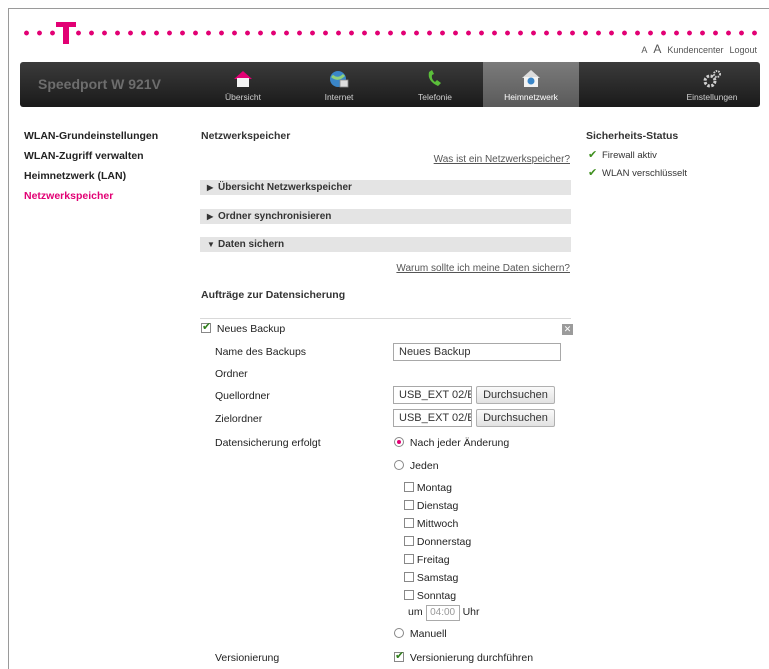  I want to click on help-link-netzwerkspeicher: Was ist ein Netzwerkspeicher?, so click(502, 159).